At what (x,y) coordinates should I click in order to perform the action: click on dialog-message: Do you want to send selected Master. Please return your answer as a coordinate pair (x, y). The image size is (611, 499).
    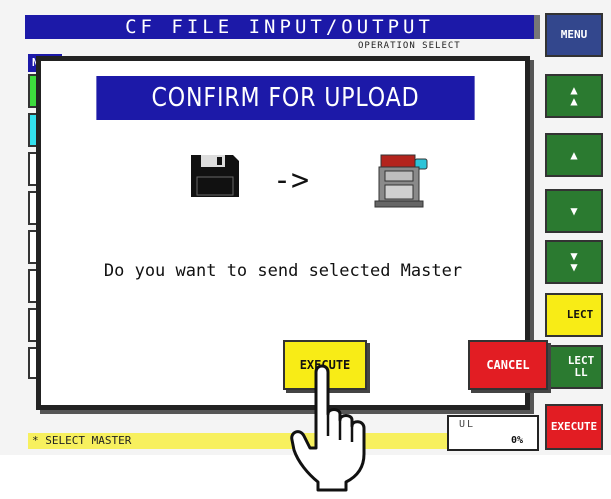
    Looking at the image, I should click on (283, 271).